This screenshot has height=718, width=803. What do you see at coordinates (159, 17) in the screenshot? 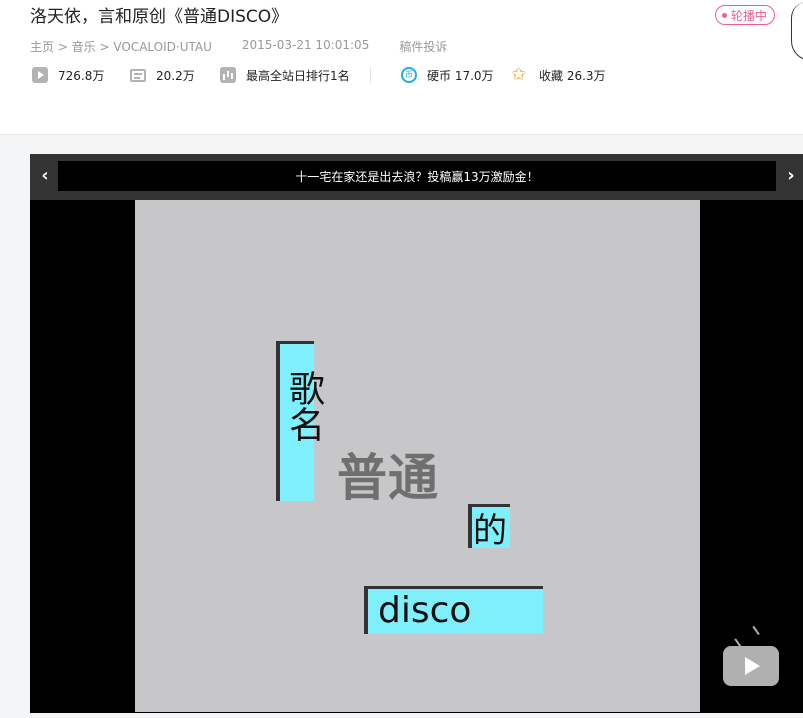
I see `video-title: 洛天依，言和原创《普通DISCO》` at bounding box center [159, 17].